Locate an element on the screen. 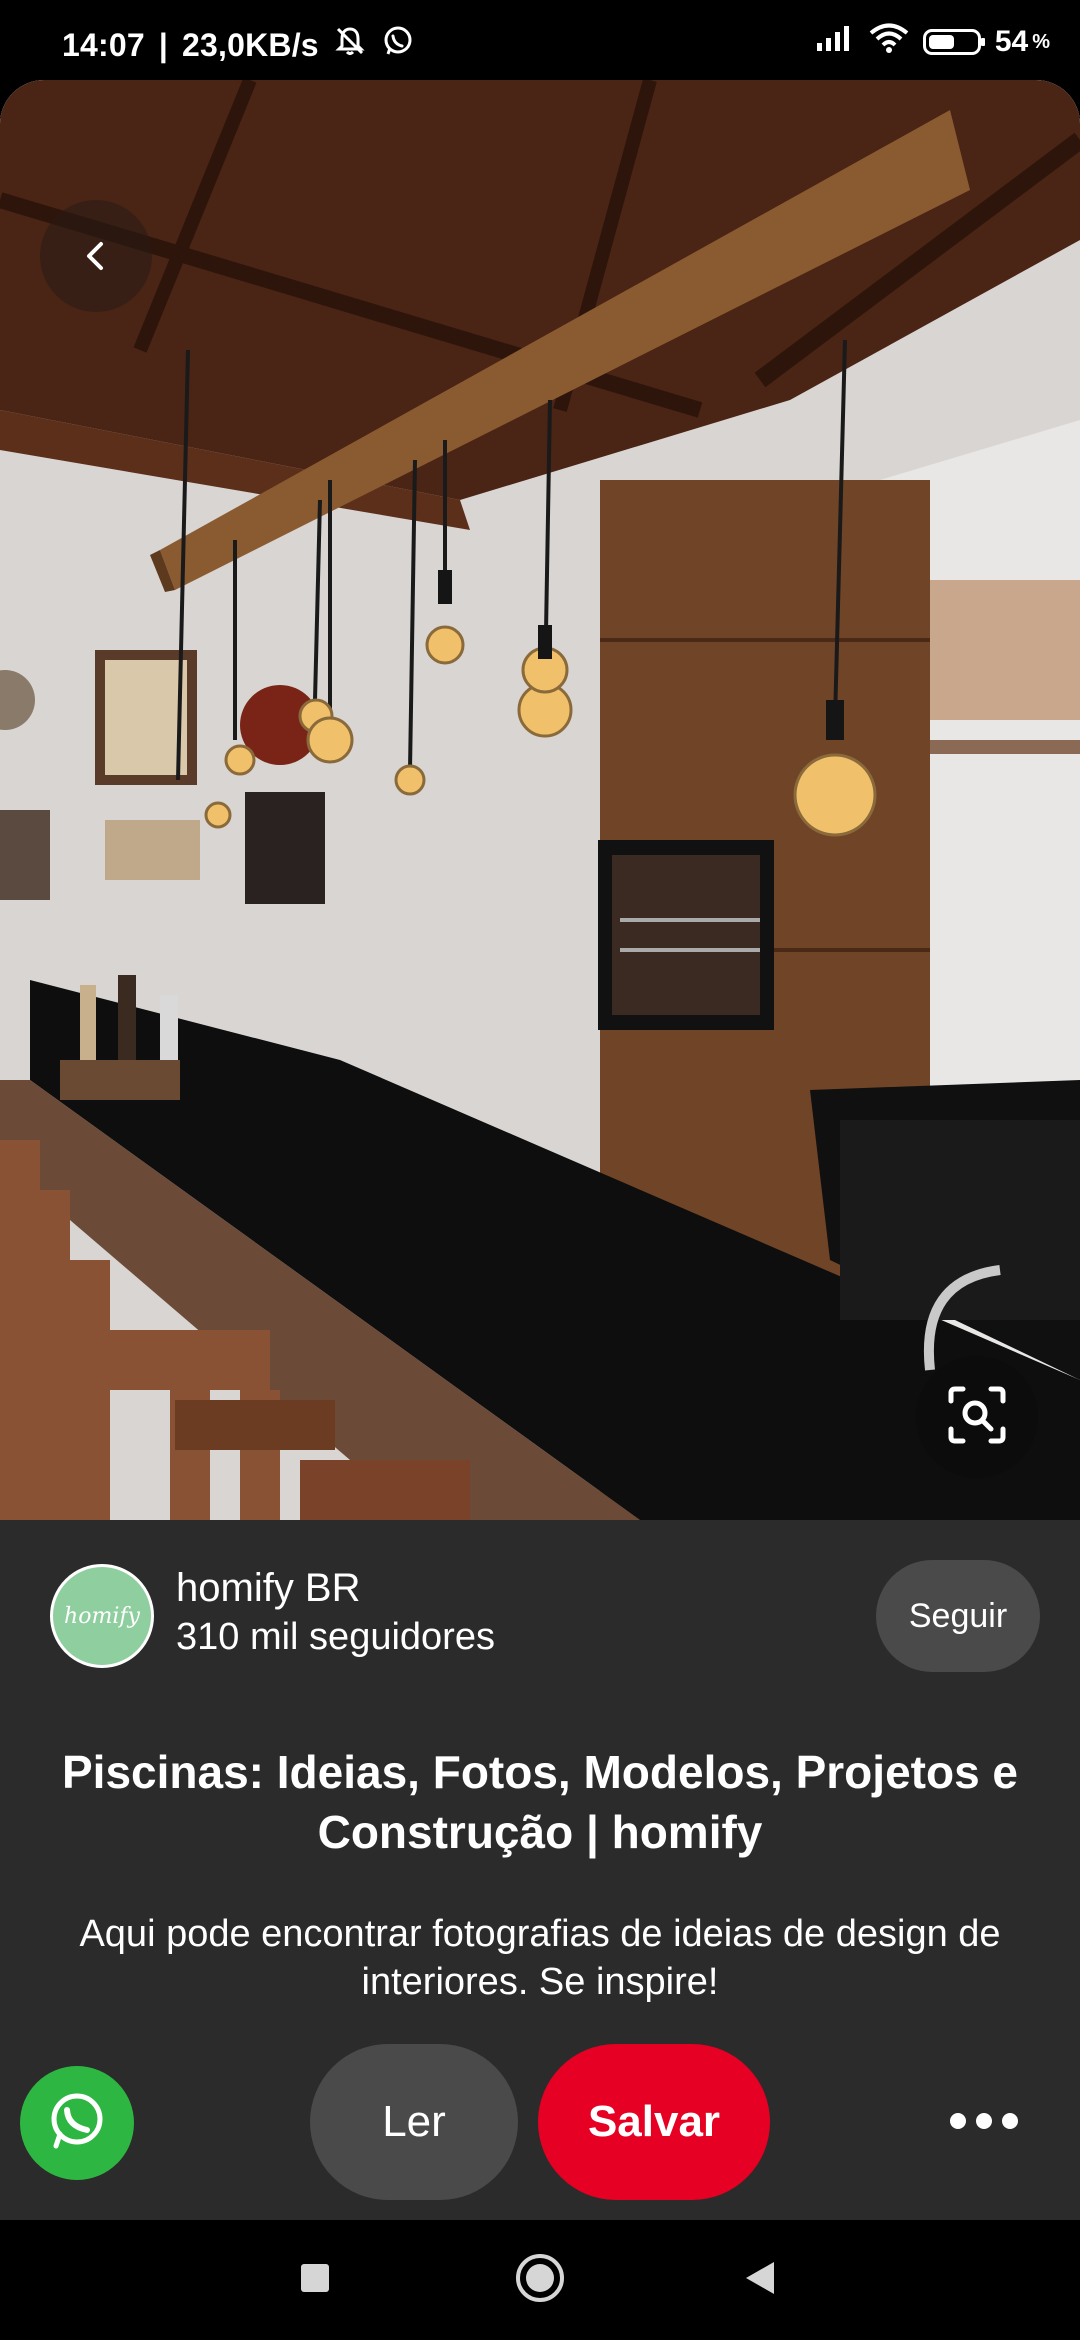 Image resolution: width=1080 pixels, height=2340 pixels. whatsapp-share-button is located at coordinates (77, 2123).